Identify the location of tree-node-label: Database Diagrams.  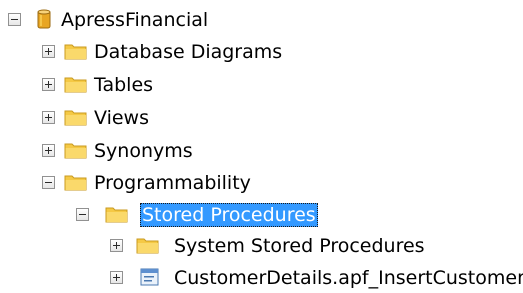
(188, 52).